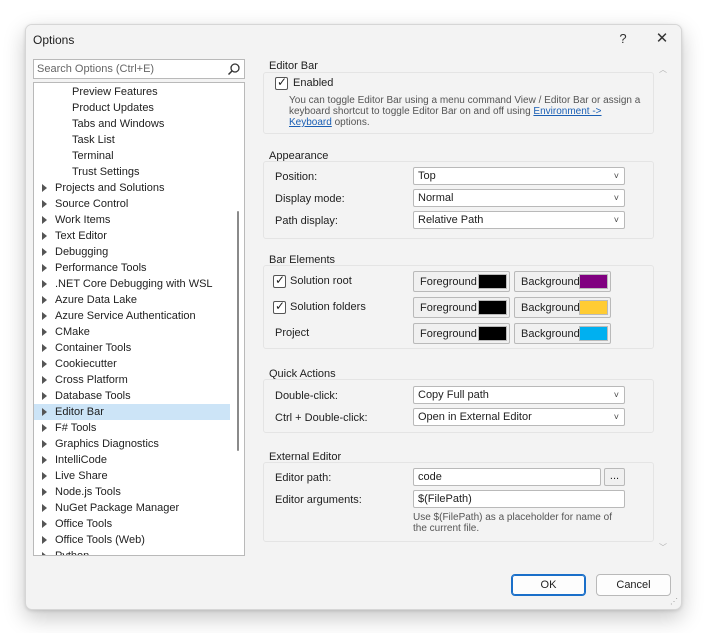 This screenshot has width=707, height=633. Describe the element at coordinates (306, 221) in the screenshot. I see `path-display-label: Path display:` at that location.